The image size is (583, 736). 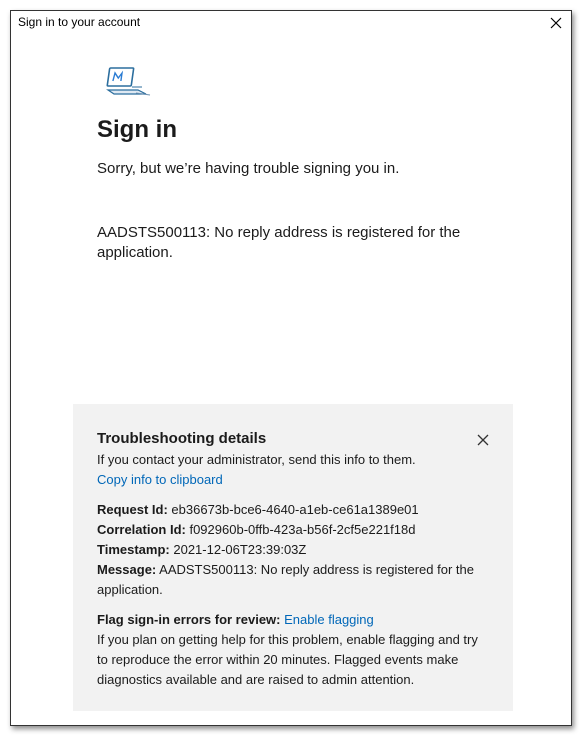 I want to click on laptop-logo-icon, so click(x=128, y=81).